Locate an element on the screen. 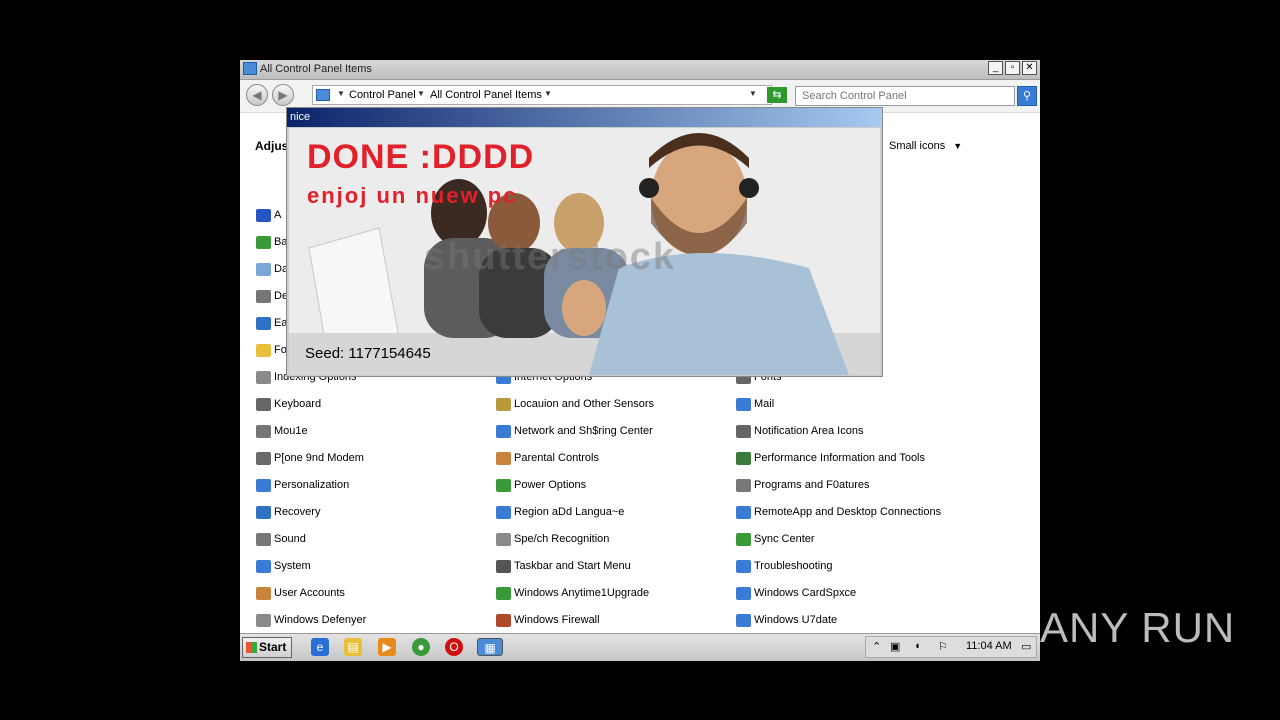 The image size is (1280, 720). control-panel-item: Mou1e is located at coordinates (282, 431).